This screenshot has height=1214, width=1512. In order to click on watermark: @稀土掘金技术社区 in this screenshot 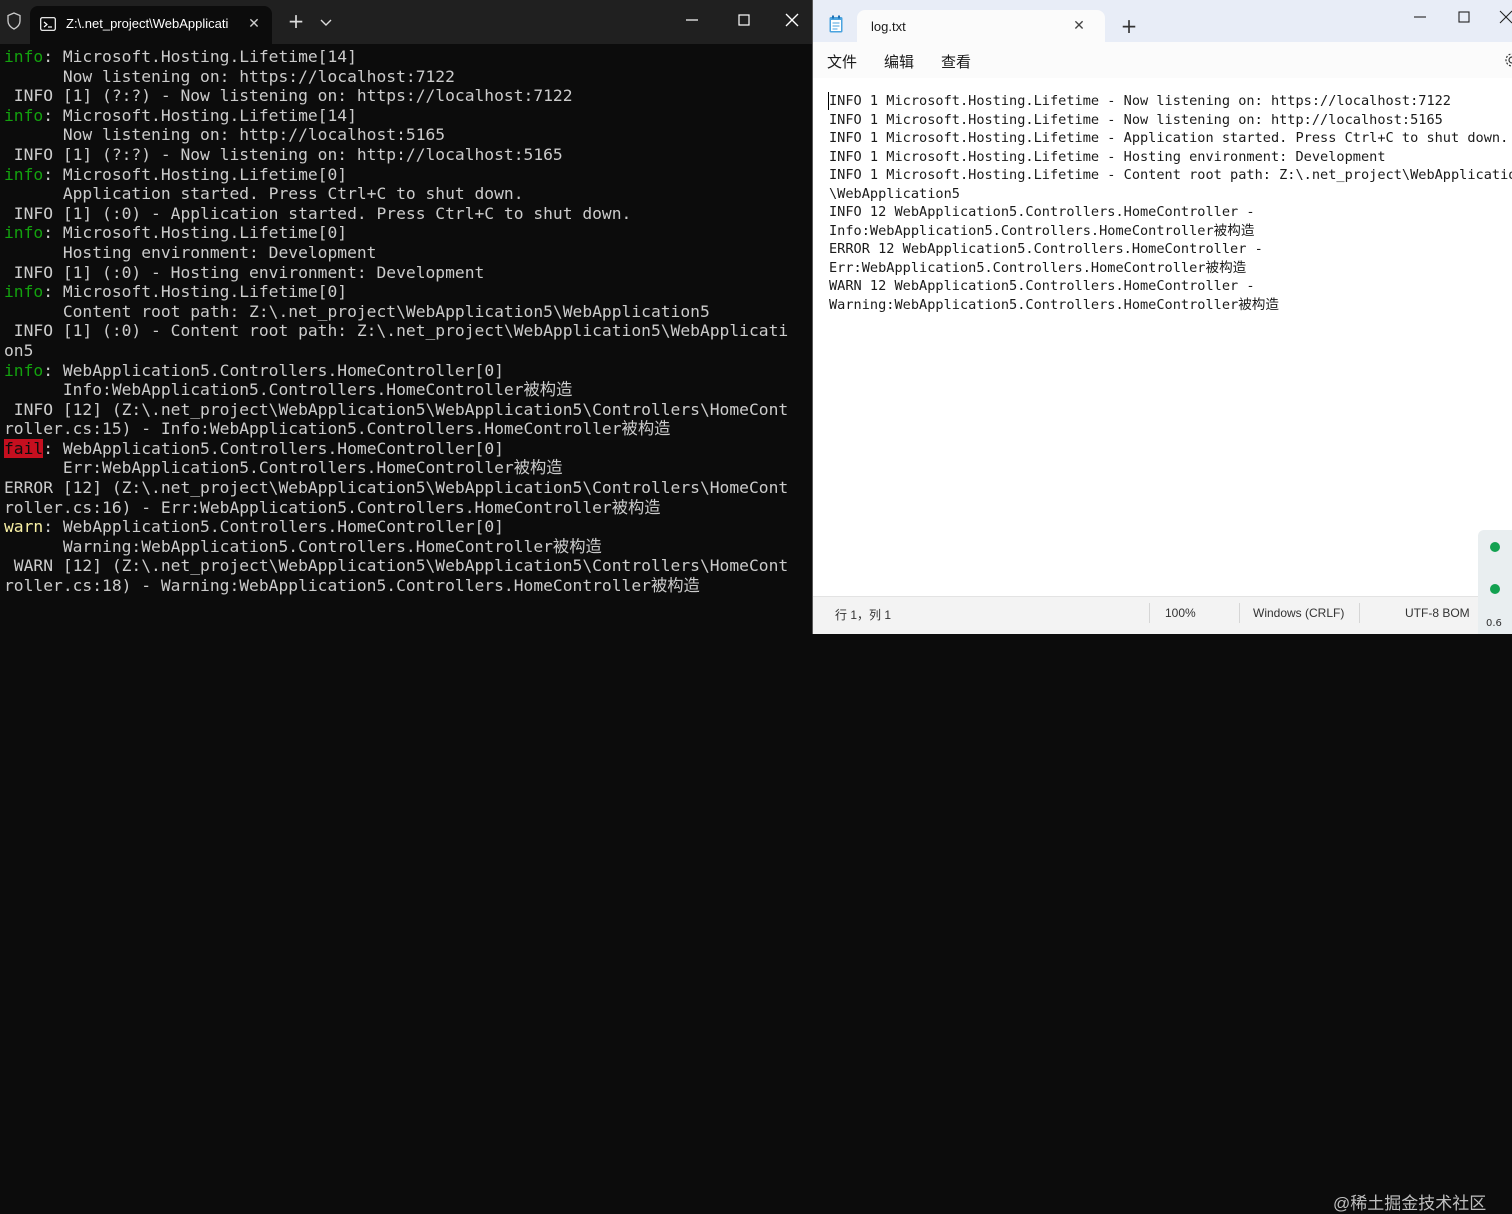, I will do `click(1410, 1203)`.